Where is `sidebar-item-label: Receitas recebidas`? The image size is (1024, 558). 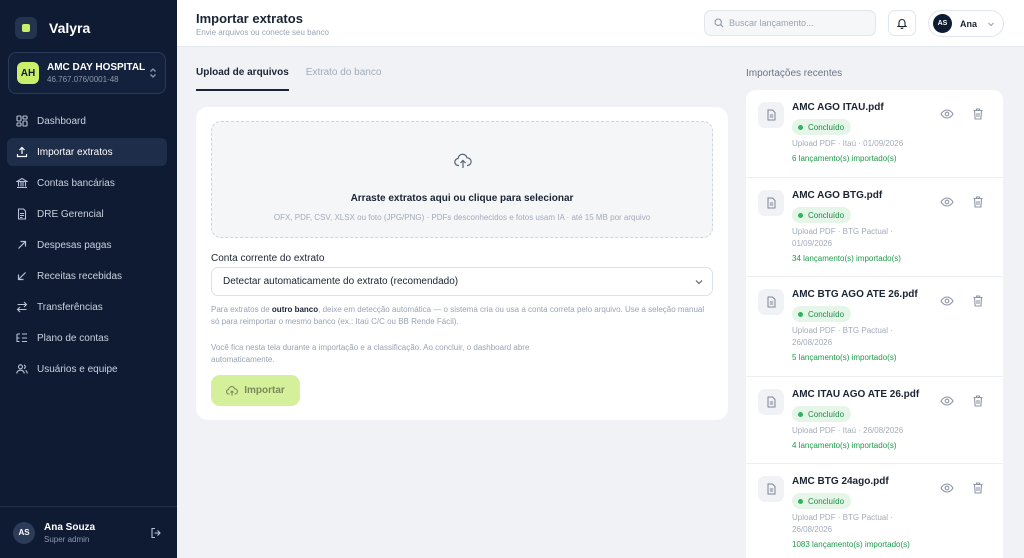 sidebar-item-label: Receitas recebidas is located at coordinates (80, 276).